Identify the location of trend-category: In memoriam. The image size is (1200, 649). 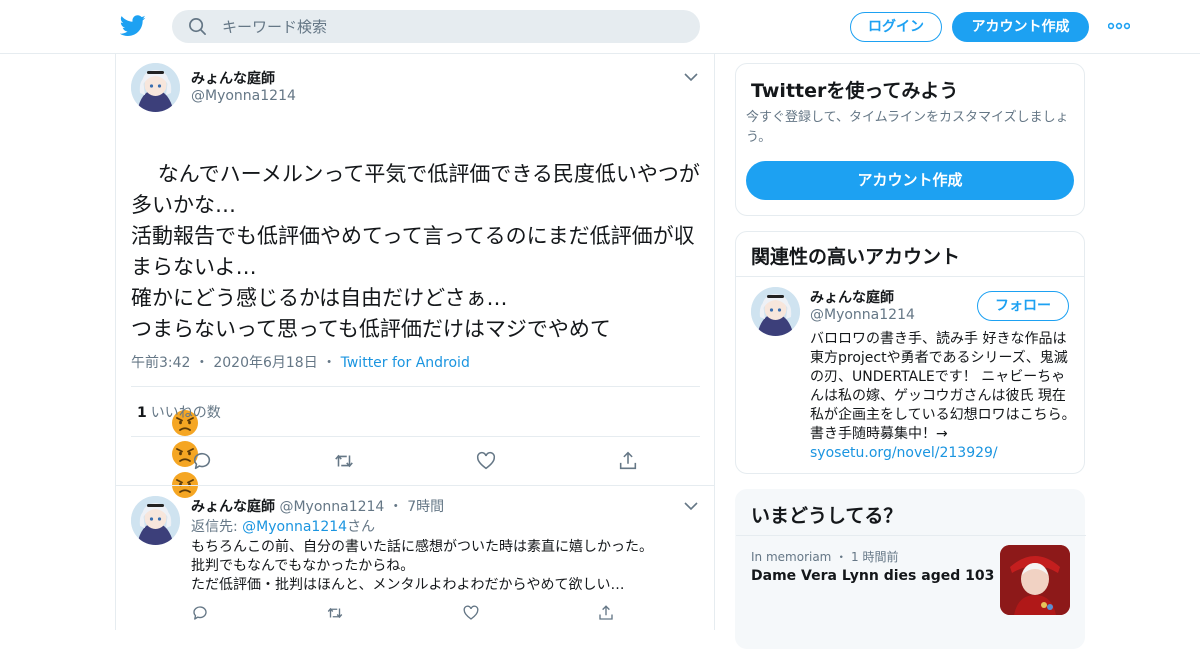
(791, 557).